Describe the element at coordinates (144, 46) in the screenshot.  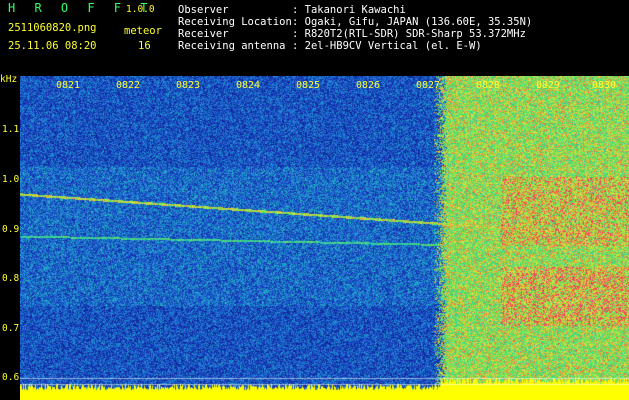
I see `meteor-count: 16` at that location.